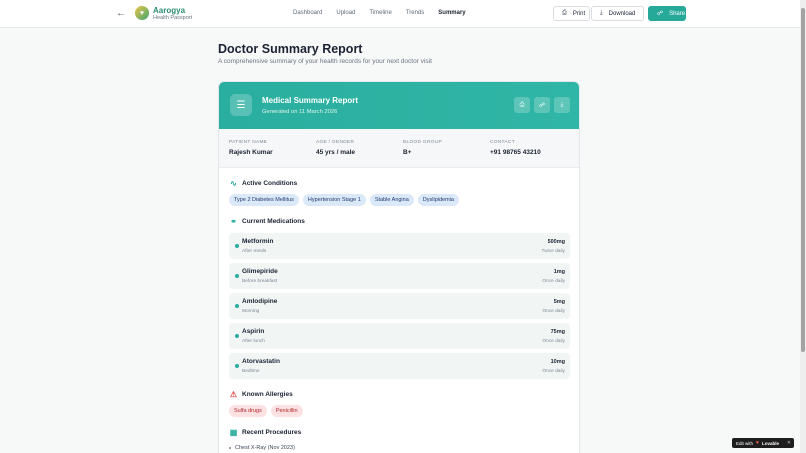 This screenshot has width=806, height=453. What do you see at coordinates (248, 142) in the screenshot?
I see `patient-name-label: PATIENT NAME` at bounding box center [248, 142].